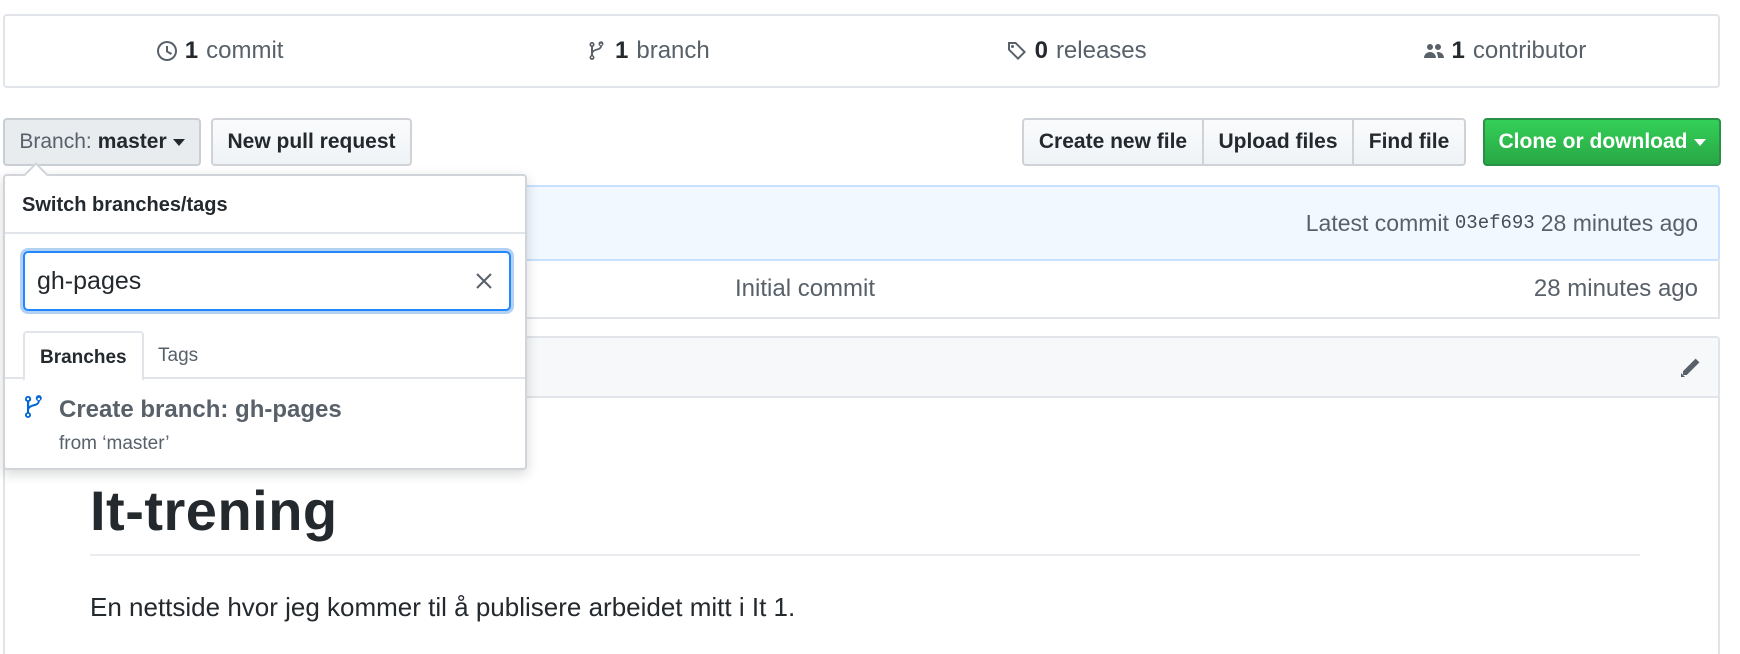 The image size is (1740, 654). Describe the element at coordinates (200, 409) in the screenshot. I see `create-branch-label: Create branch: gh-pages` at that location.